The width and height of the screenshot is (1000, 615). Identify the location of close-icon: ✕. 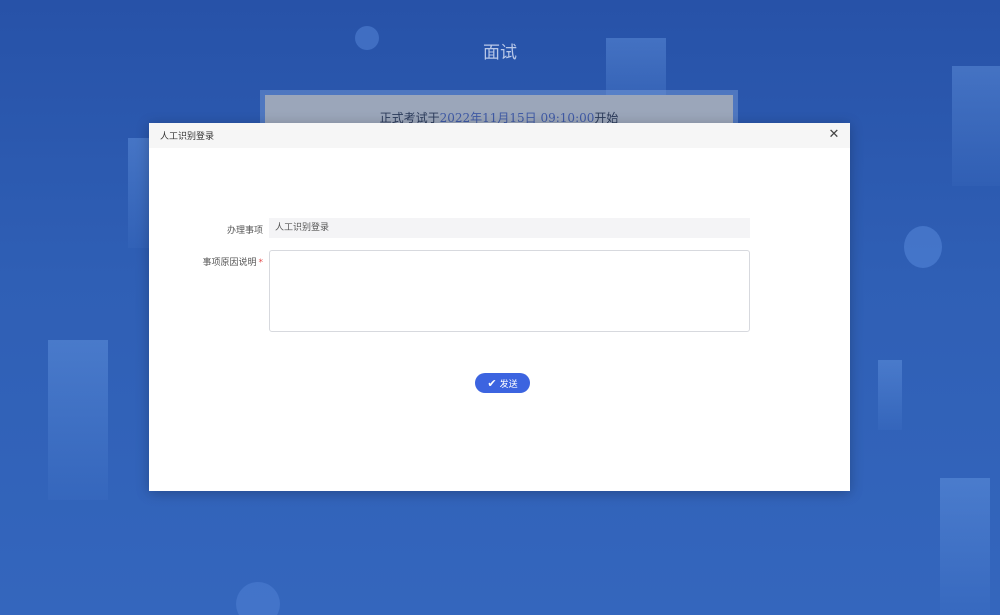
(834, 135).